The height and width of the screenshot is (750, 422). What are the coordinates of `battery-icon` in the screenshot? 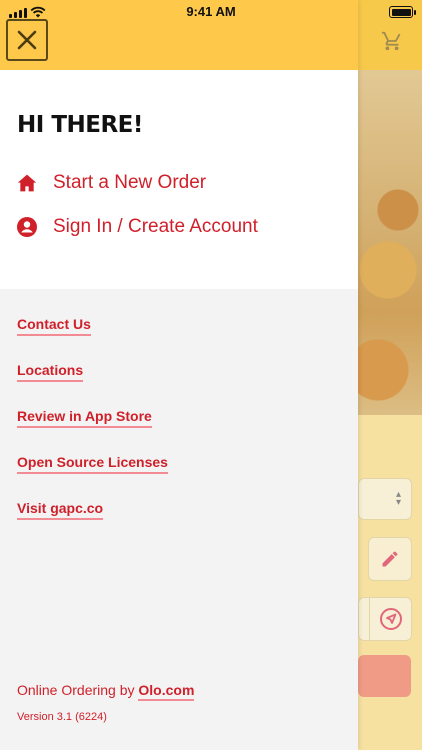 It's located at (402, 12).